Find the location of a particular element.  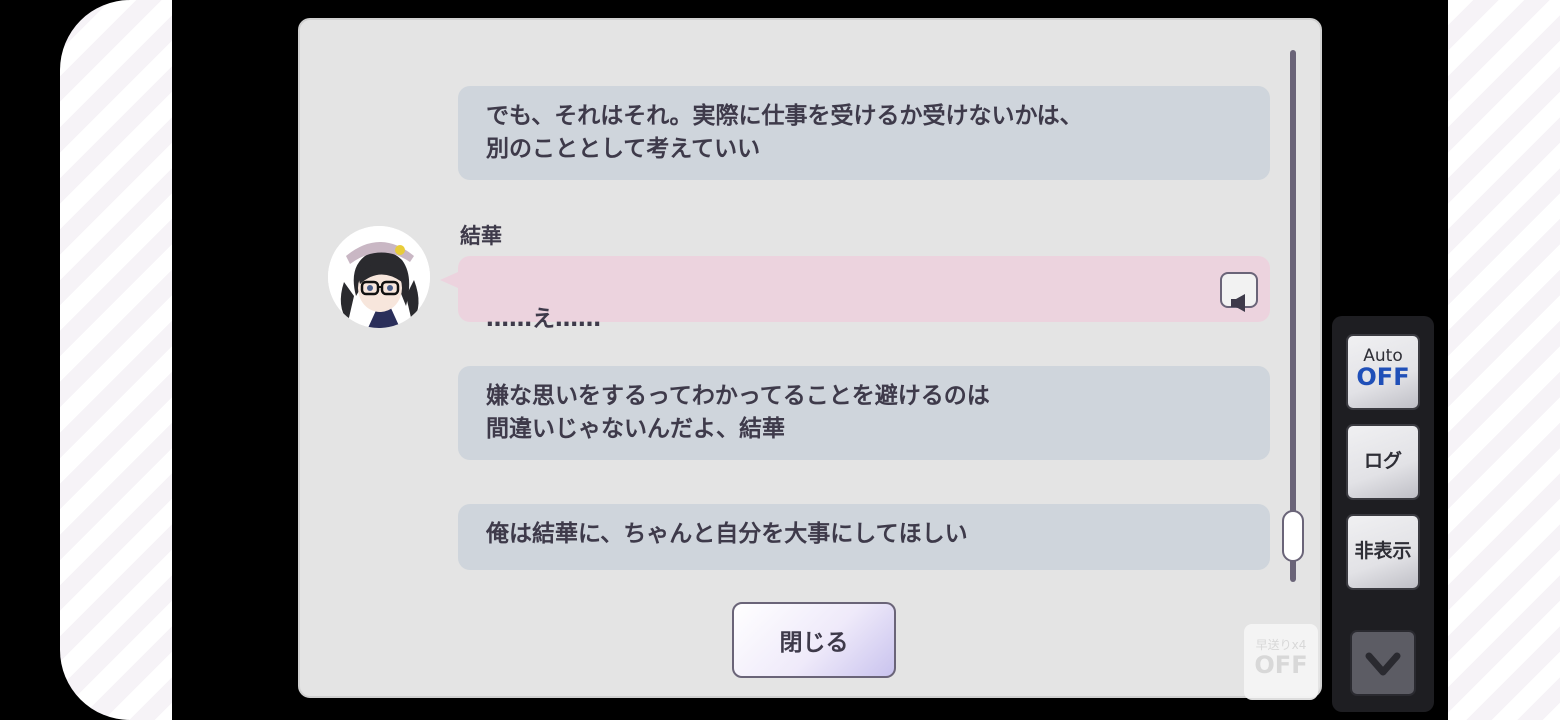

scrollbar-thumb is located at coordinates (1293, 536).